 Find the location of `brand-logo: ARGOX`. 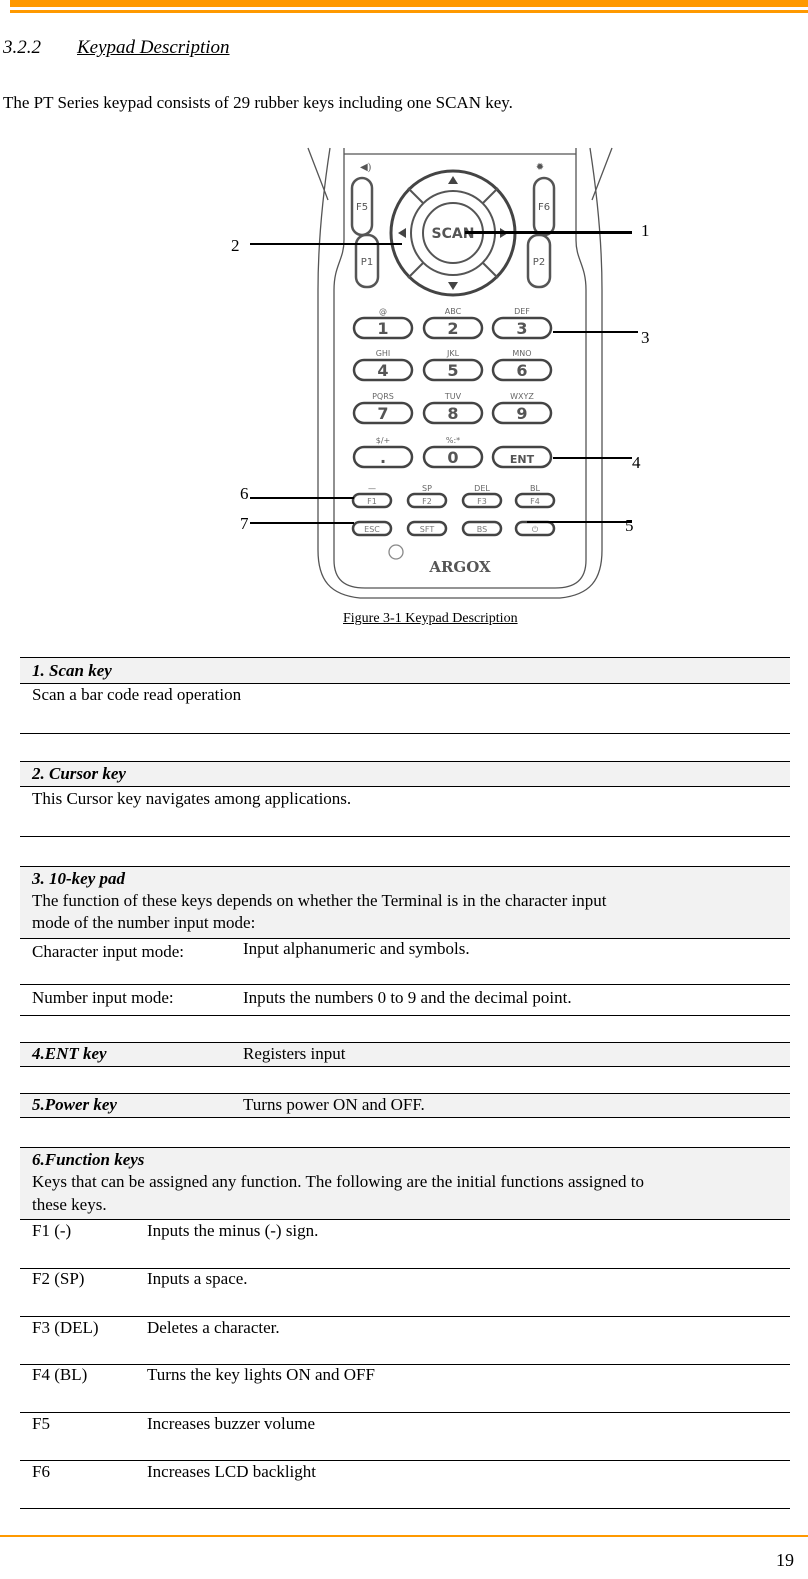

brand-logo: ARGOX is located at coordinates (459, 567).